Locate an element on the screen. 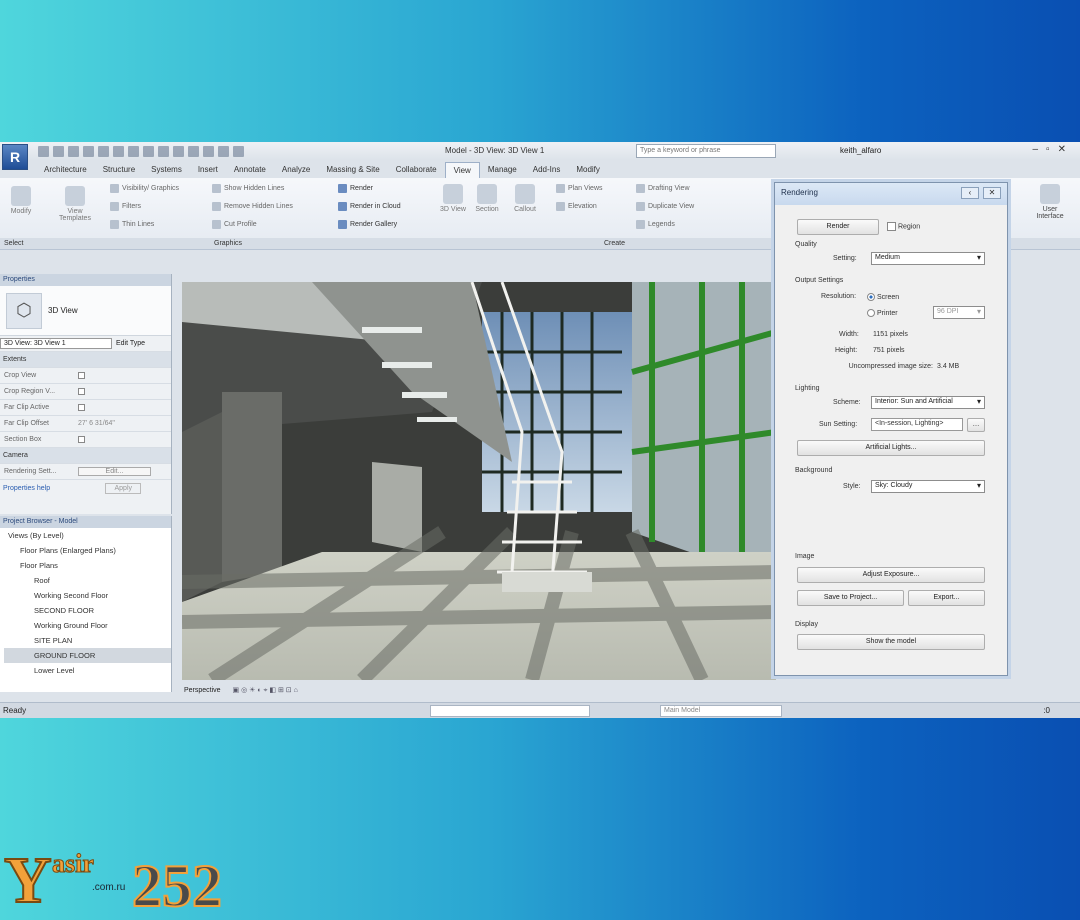 This screenshot has height=920, width=1080. tab-view: View is located at coordinates (462, 170).